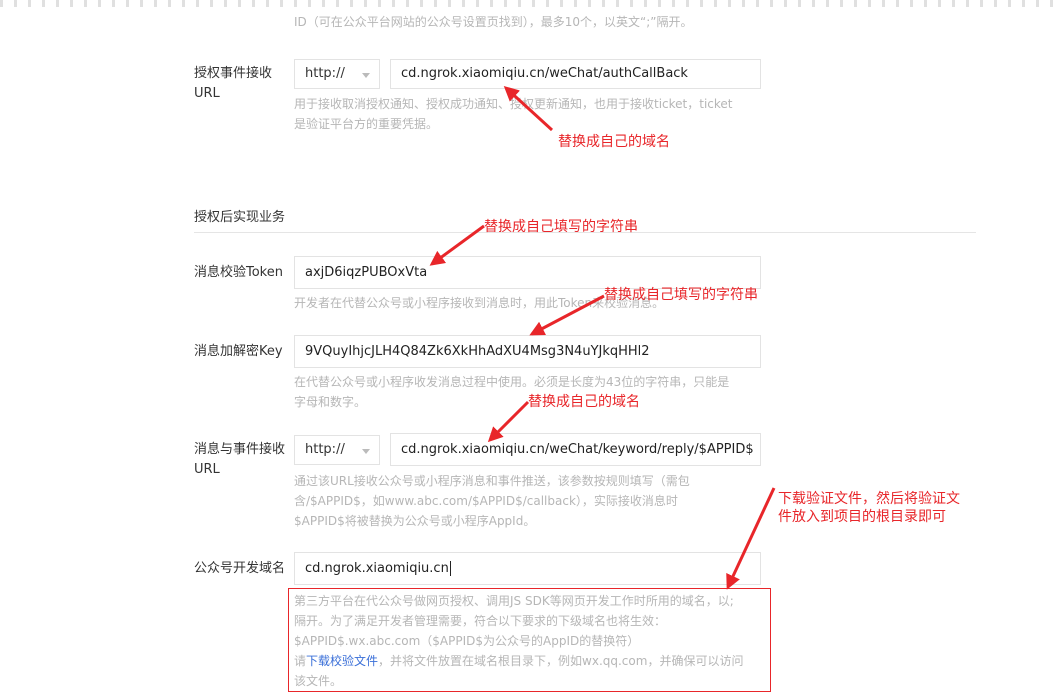 The height and width of the screenshot is (692, 1061). I want to click on arrow-to-token, so click(457, 245).